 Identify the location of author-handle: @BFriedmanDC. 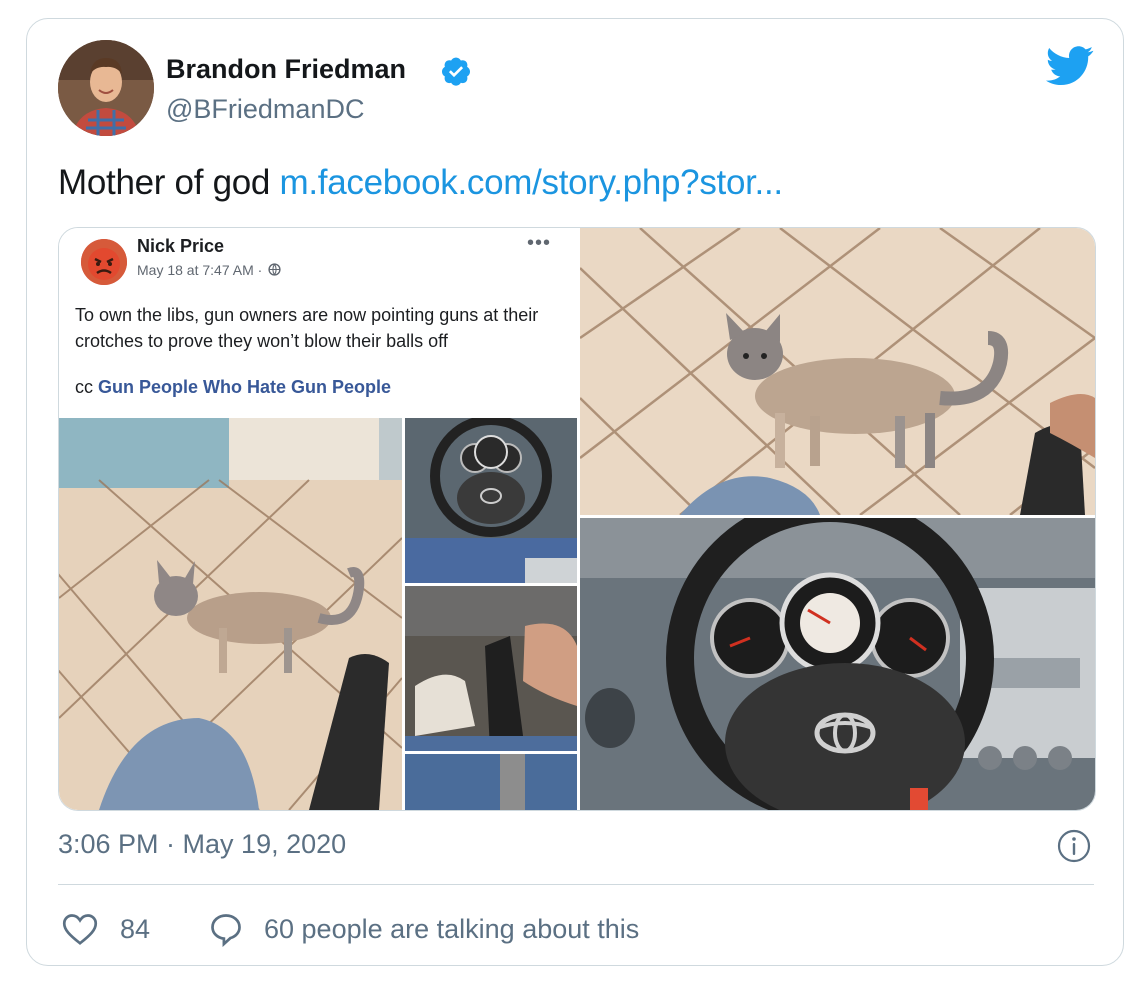
(265, 109).